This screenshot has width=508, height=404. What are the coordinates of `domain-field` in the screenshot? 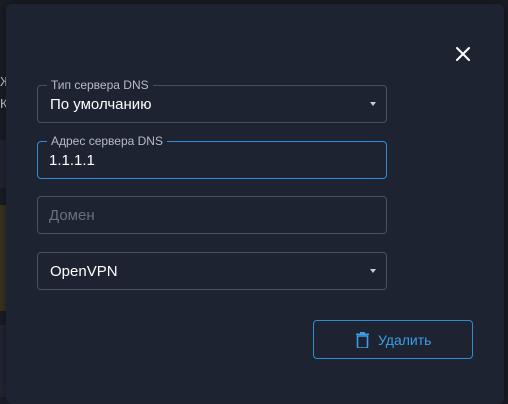 It's located at (212, 215).